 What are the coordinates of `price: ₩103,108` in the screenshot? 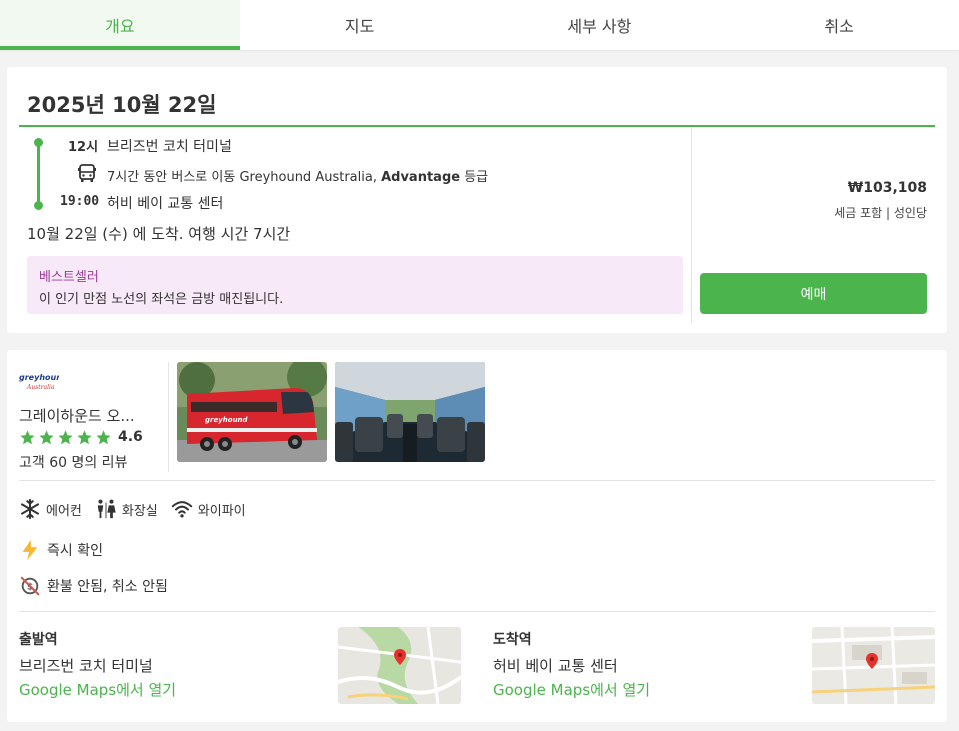 It's located at (887, 188).